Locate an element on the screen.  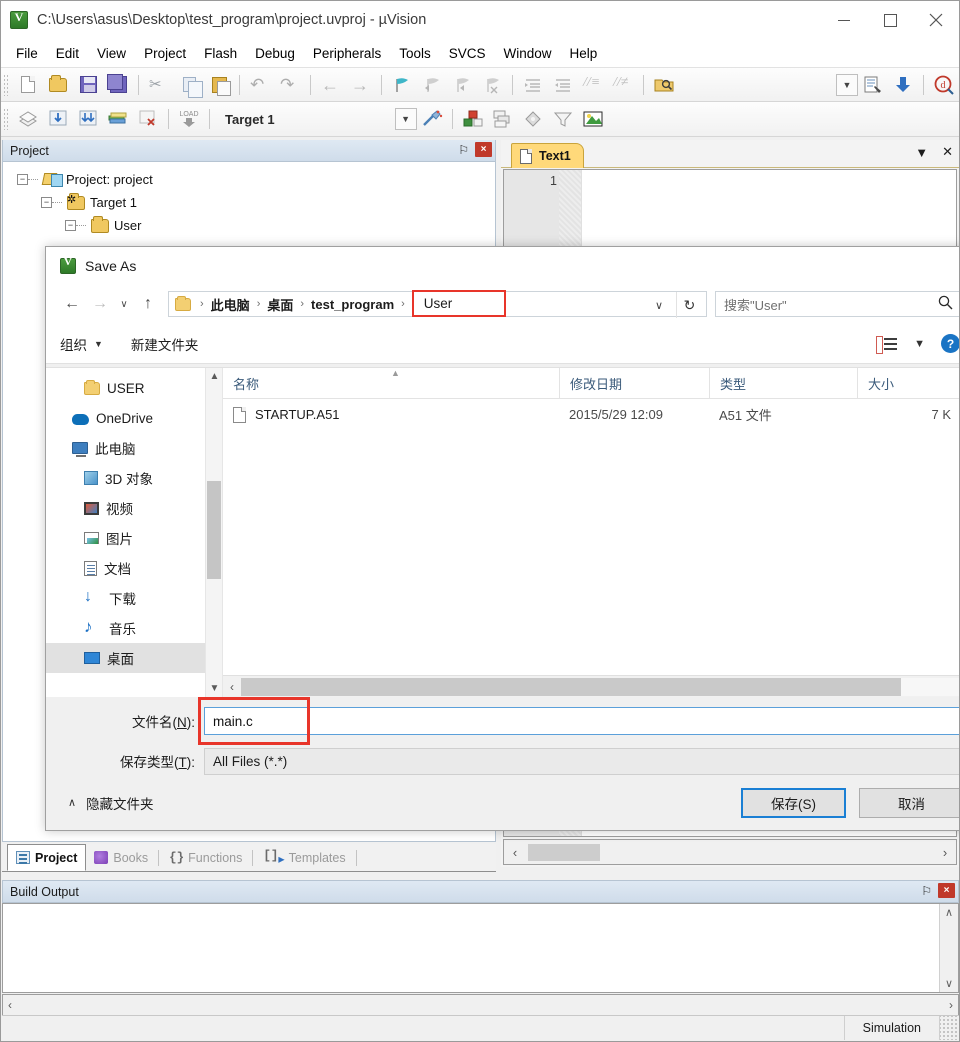
editor-close-icon: ✕ is located at coordinates (947, 152).